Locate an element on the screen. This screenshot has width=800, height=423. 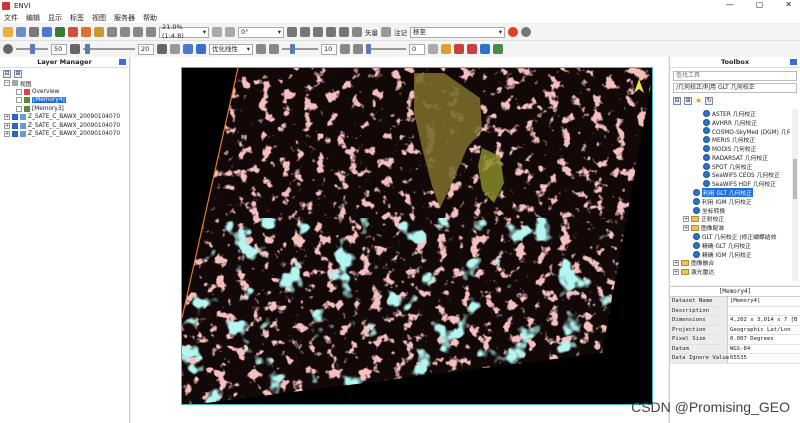
cursor-value-icon is located at coordinates (47, 32).